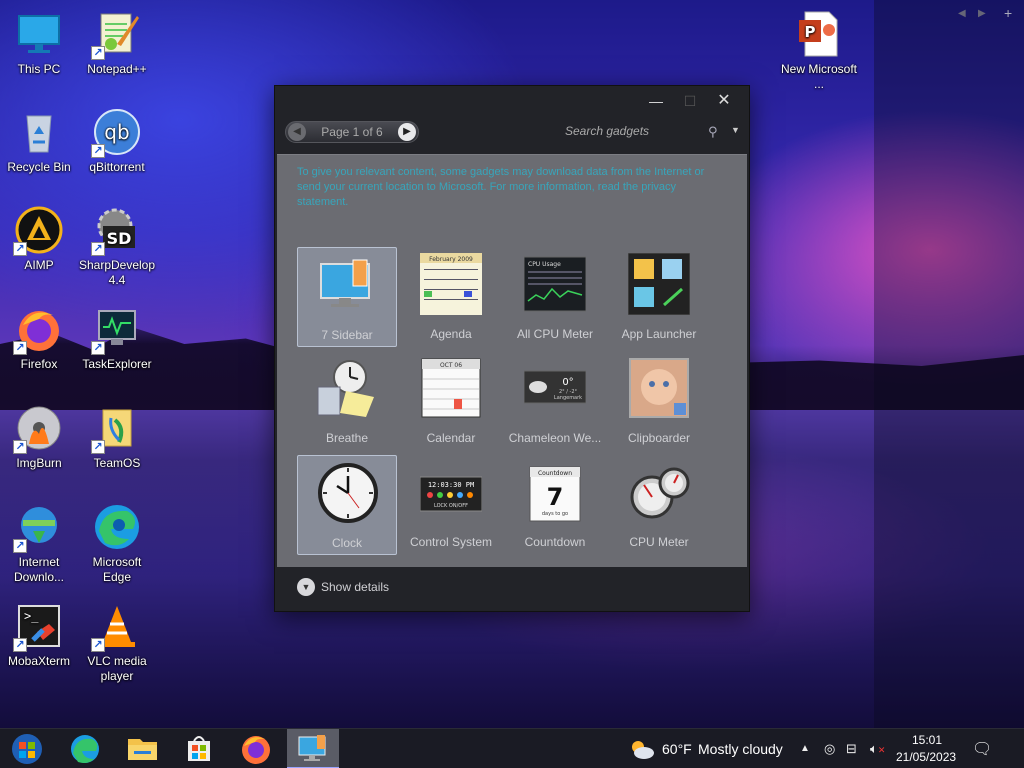  Describe the element at coordinates (451, 492) in the screenshot. I see `control-panel-icon: 12:03:30 PM LOCK ON/OFF` at that location.